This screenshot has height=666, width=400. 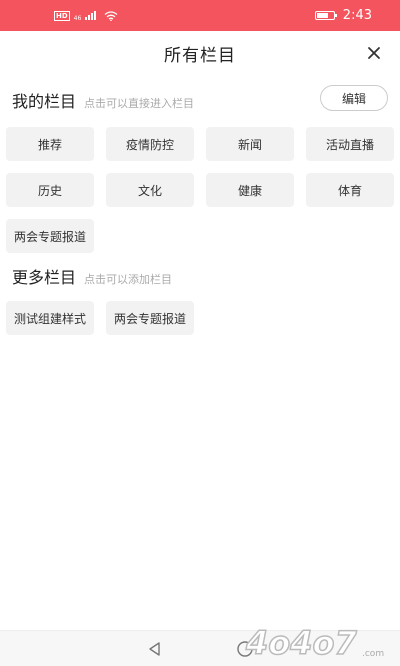 What do you see at coordinates (357, 15) in the screenshot?
I see `status-time: 2:43` at bounding box center [357, 15].